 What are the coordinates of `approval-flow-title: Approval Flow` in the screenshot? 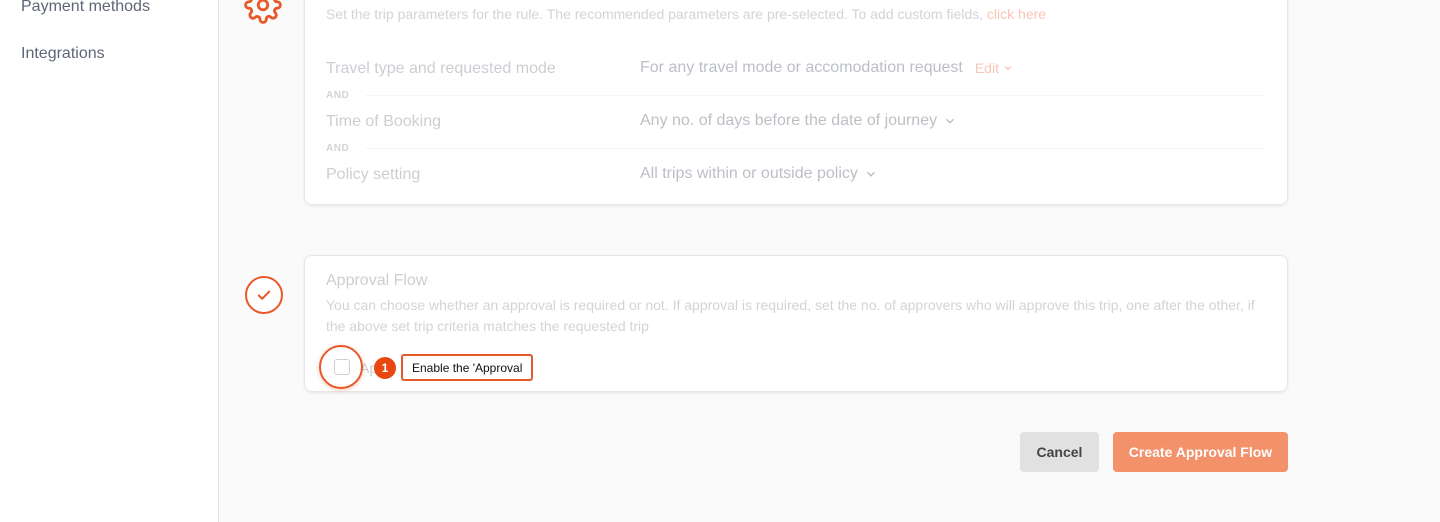 It's located at (377, 280).